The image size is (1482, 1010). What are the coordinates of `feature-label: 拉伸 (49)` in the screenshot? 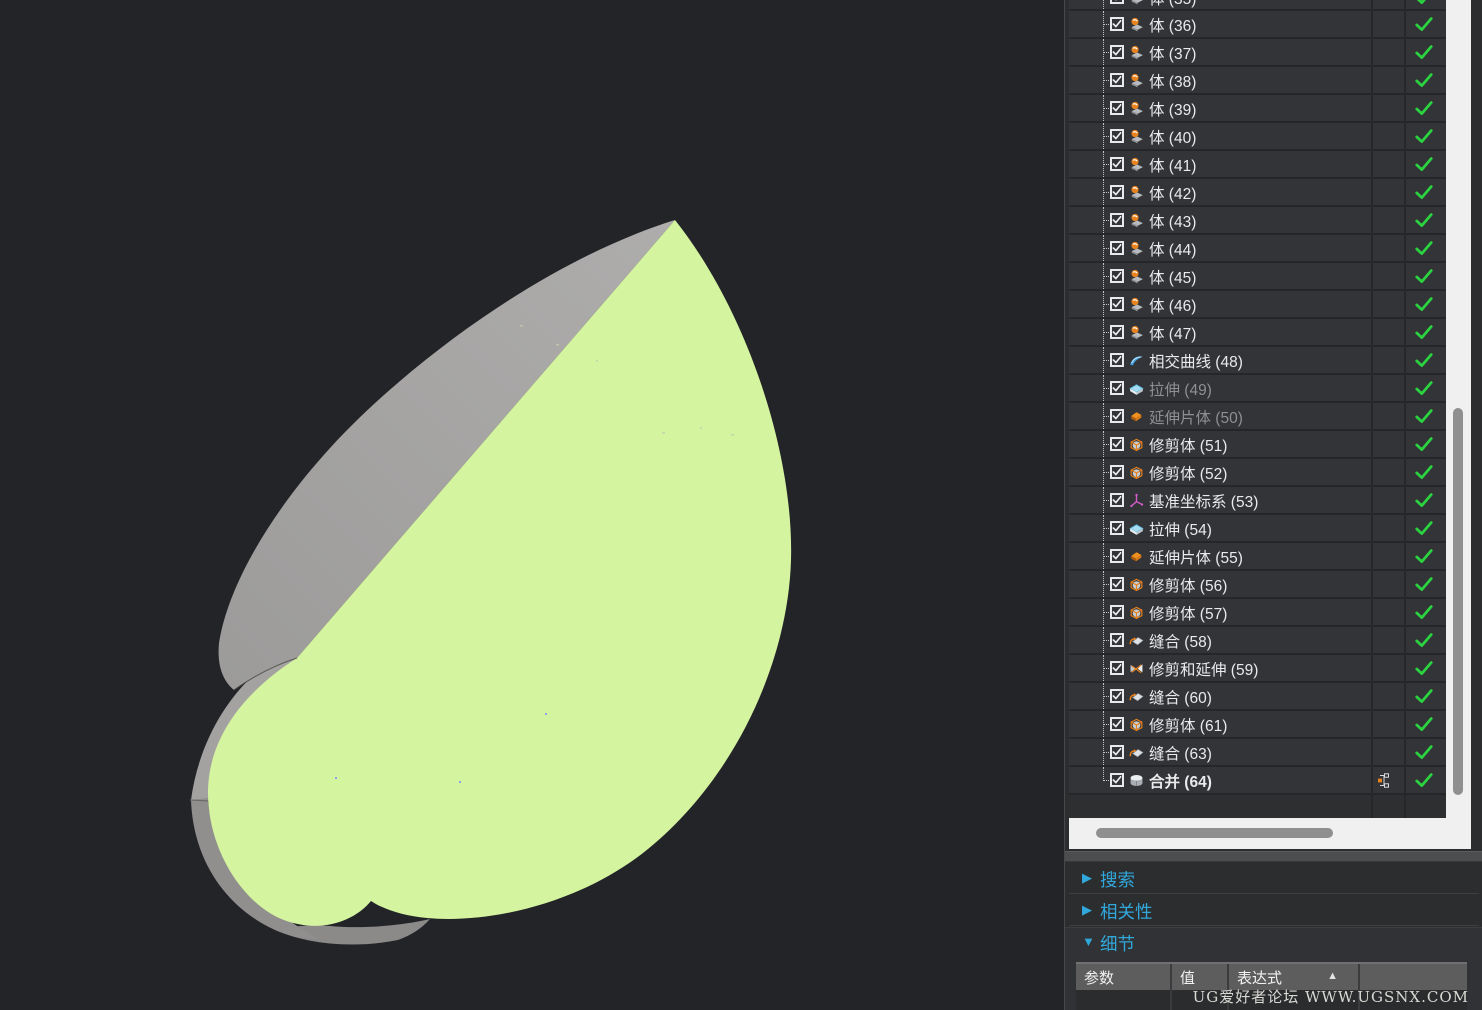 It's located at (1180, 389).